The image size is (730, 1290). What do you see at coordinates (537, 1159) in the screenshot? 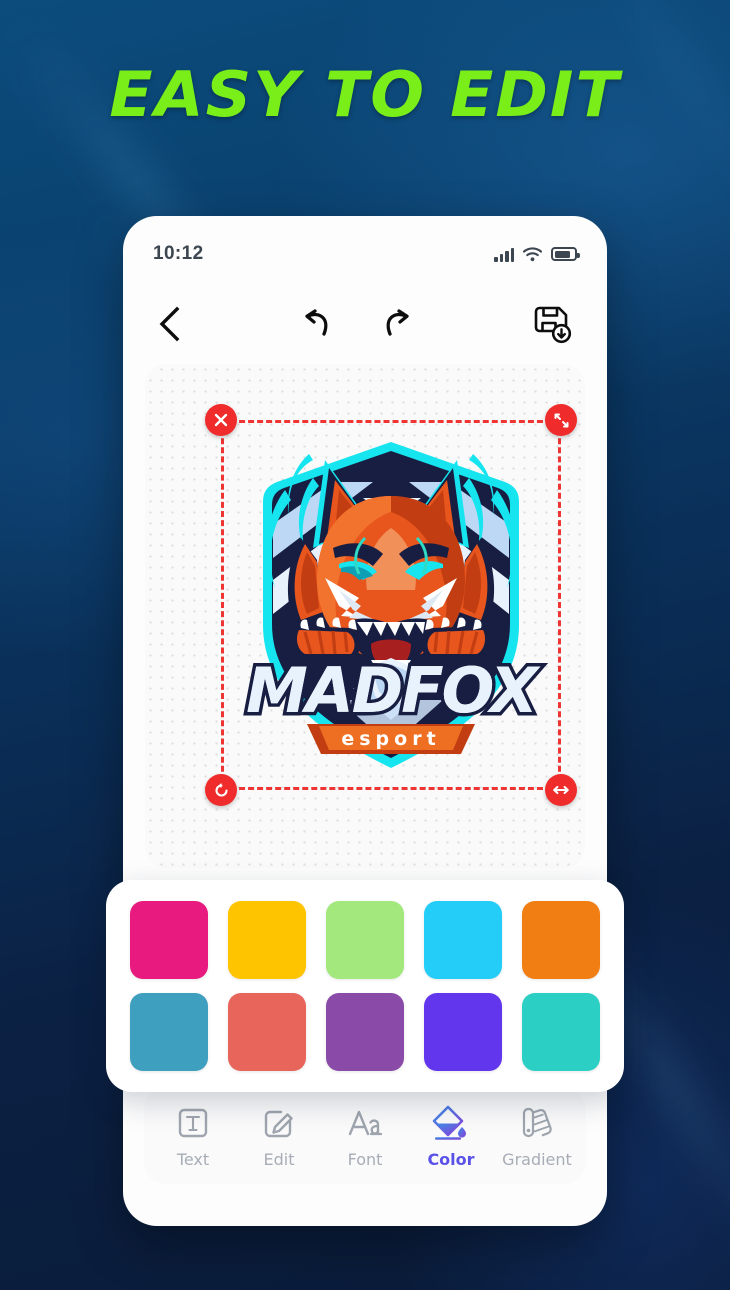
I see `tool-tab-label: Gradient` at bounding box center [537, 1159].